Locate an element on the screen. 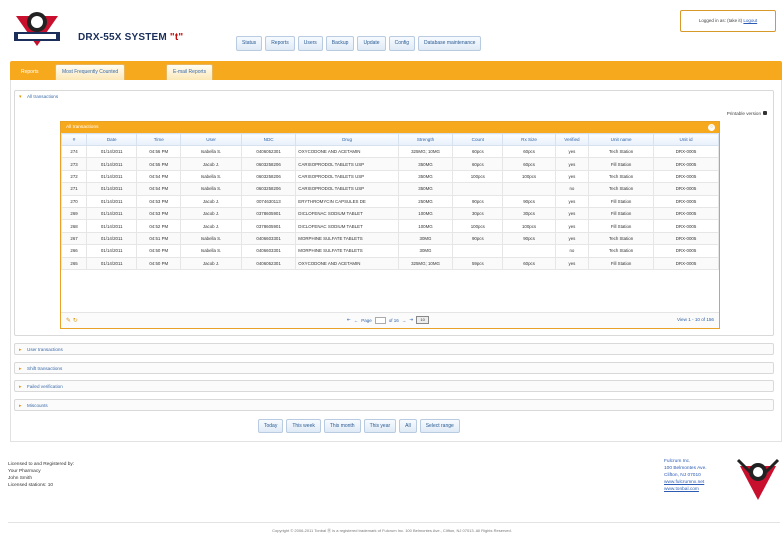 The width and height of the screenshot is (784, 536). page-number-input is located at coordinates (380, 320).